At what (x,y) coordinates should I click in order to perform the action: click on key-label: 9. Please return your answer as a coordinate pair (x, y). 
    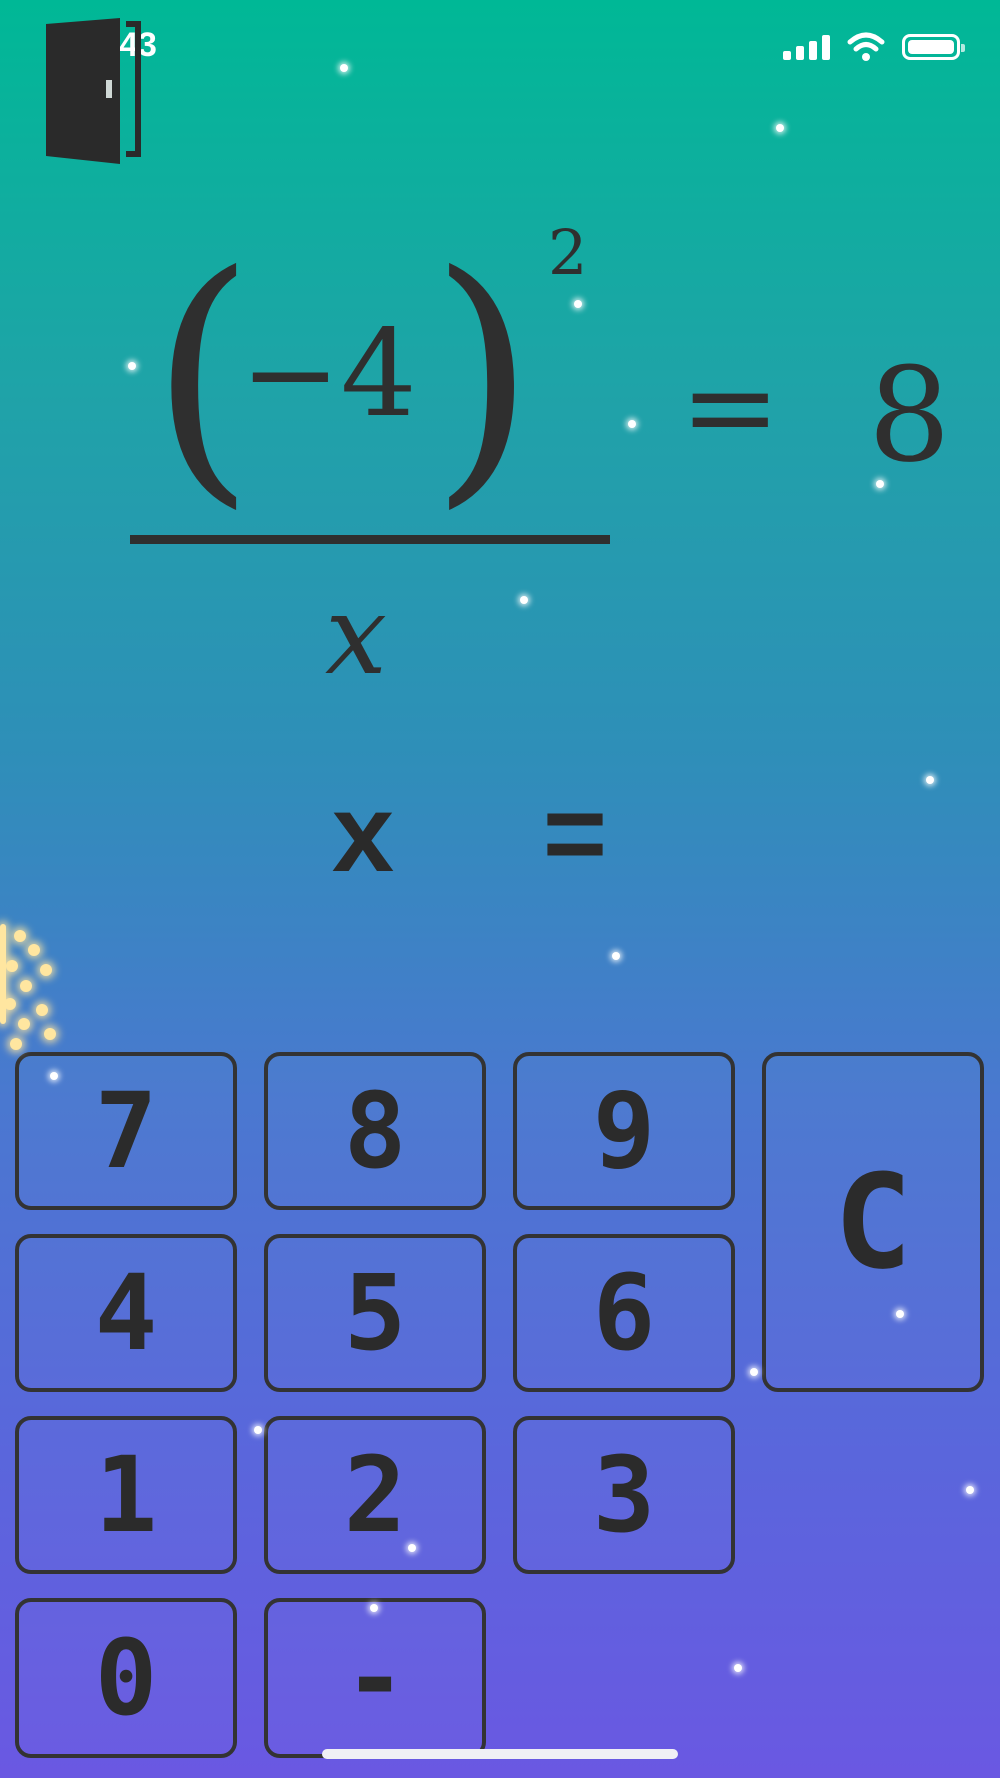
    Looking at the image, I should click on (624, 1131).